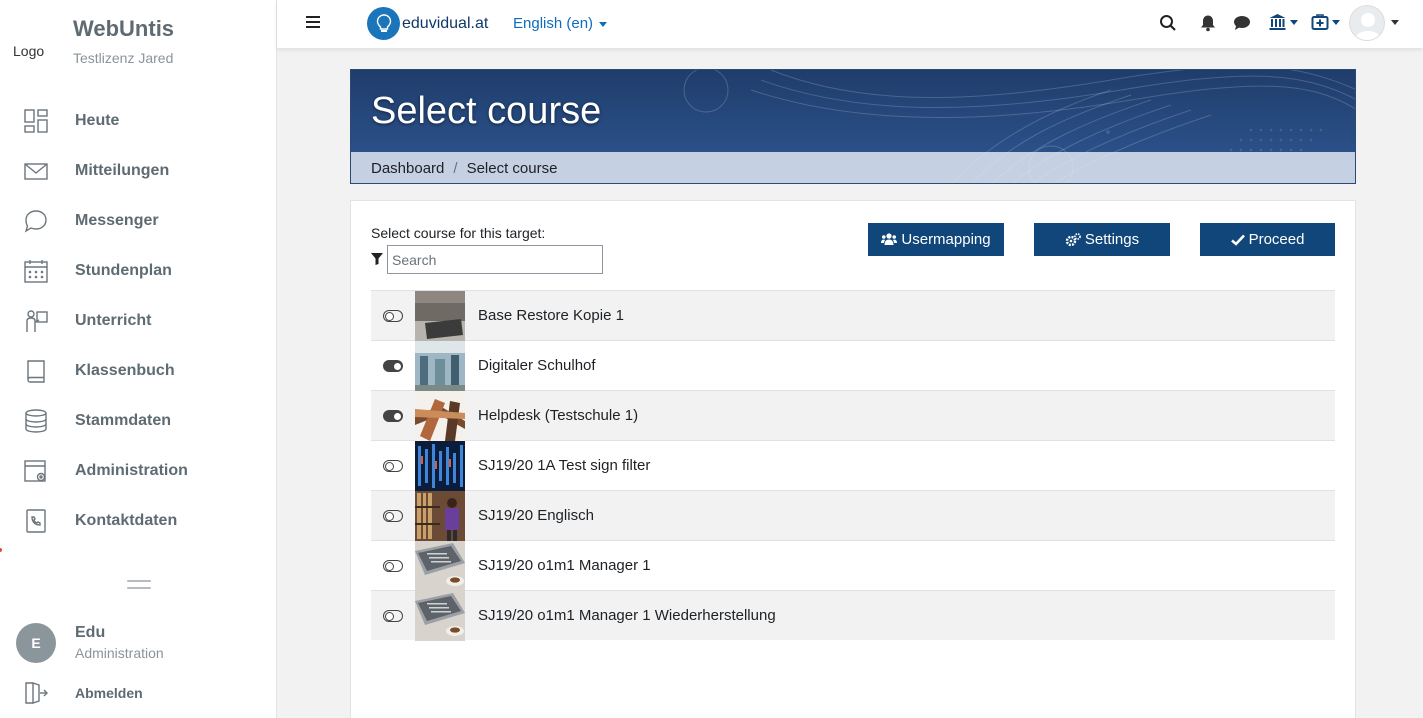 The width and height of the screenshot is (1423, 718). I want to click on page-header-banner: Select course Dashboard / Select course, so click(853, 126).